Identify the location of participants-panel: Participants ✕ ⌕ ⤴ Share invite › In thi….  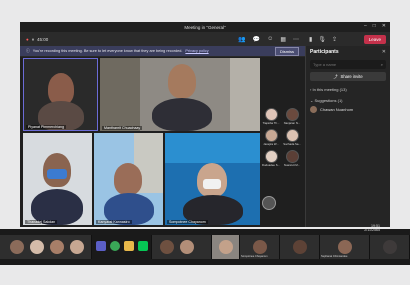
(347, 136).